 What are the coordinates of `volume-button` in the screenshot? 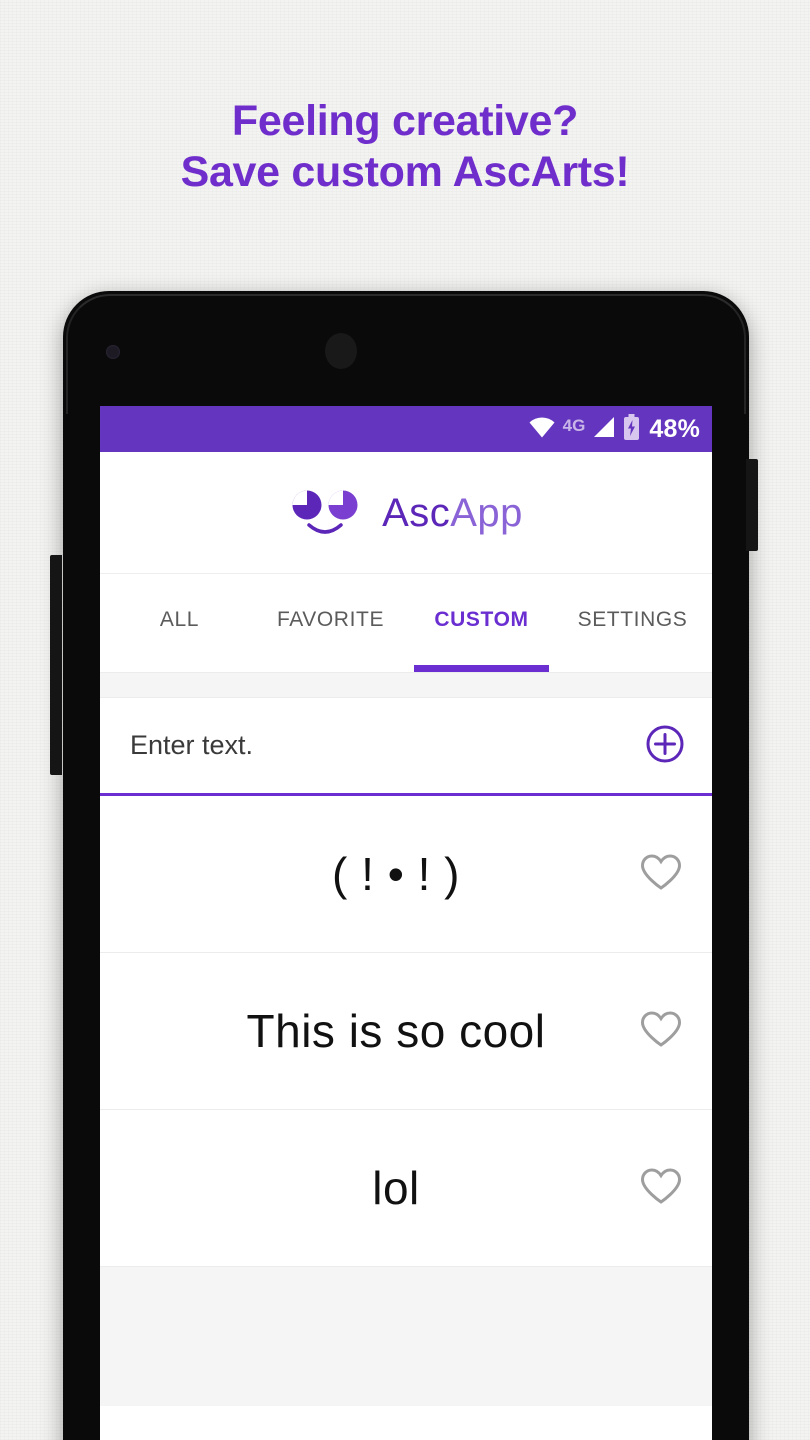 It's located at (56, 665).